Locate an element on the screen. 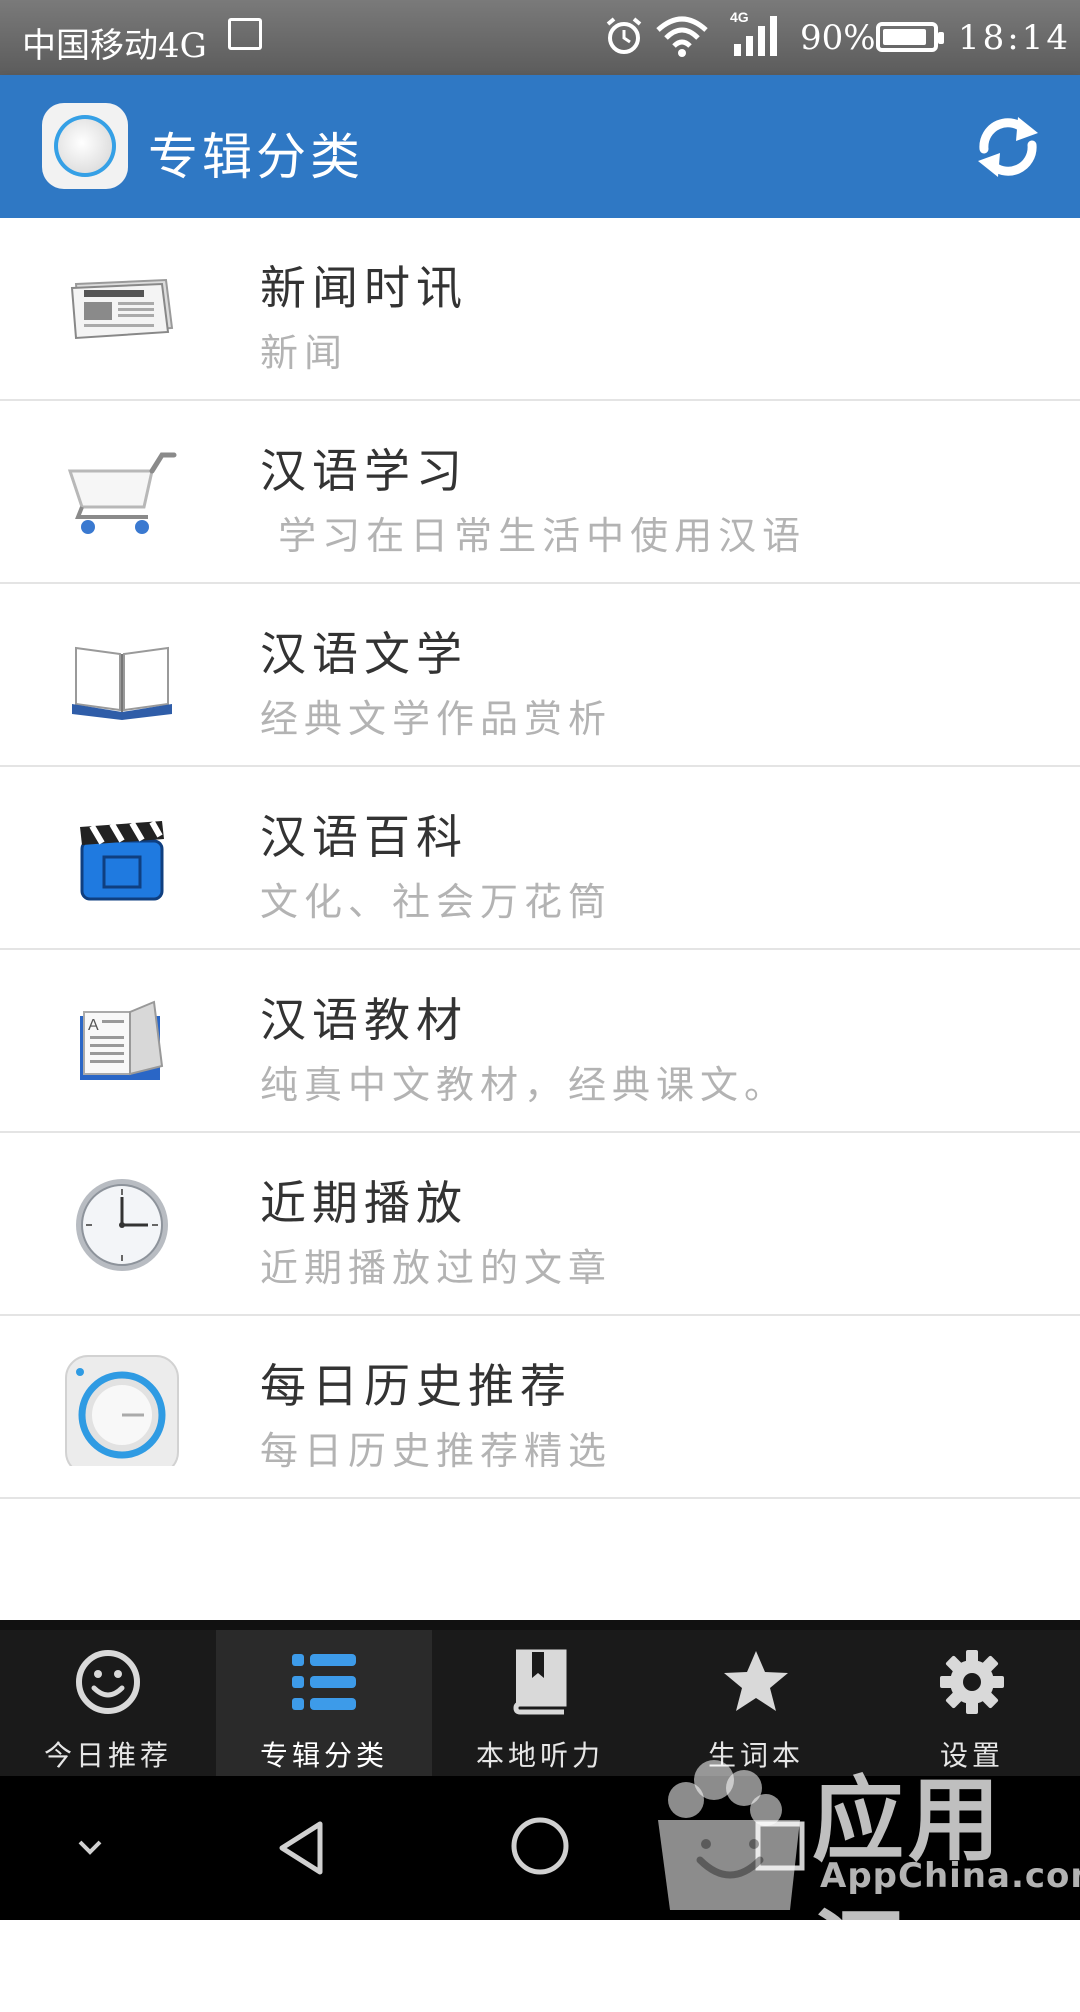  back-triangle-icon is located at coordinates (301, 1848).